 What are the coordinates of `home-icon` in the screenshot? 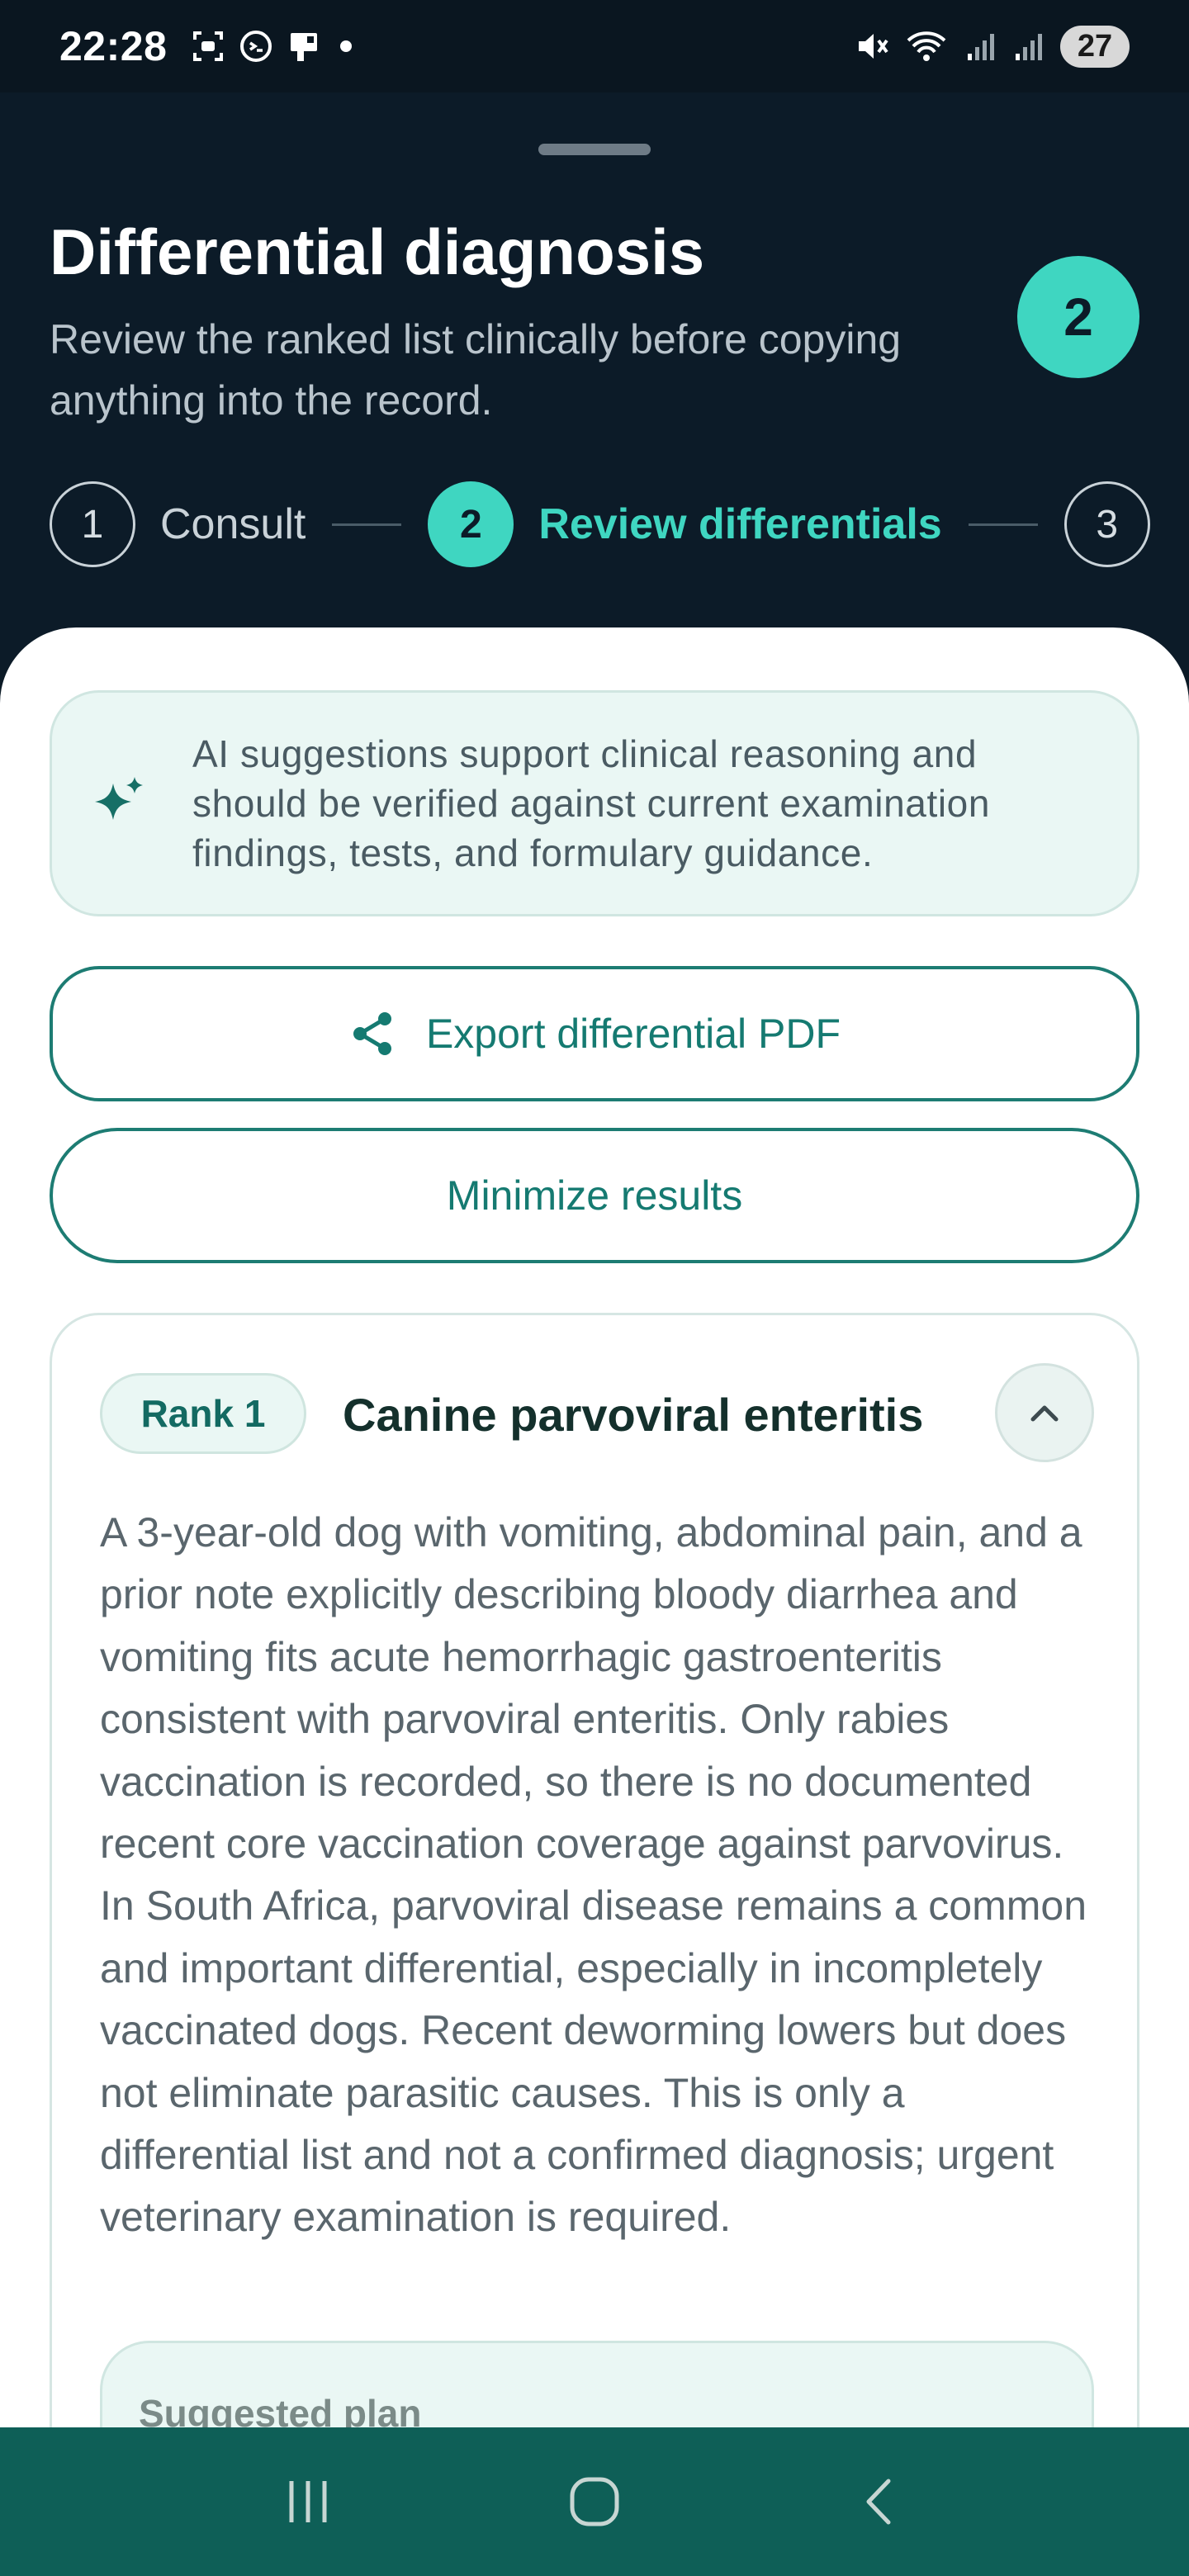 It's located at (594, 2501).